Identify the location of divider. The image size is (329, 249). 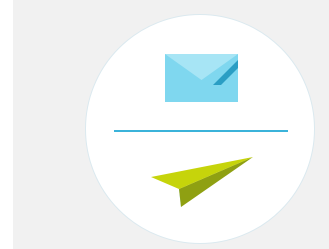
(201, 131).